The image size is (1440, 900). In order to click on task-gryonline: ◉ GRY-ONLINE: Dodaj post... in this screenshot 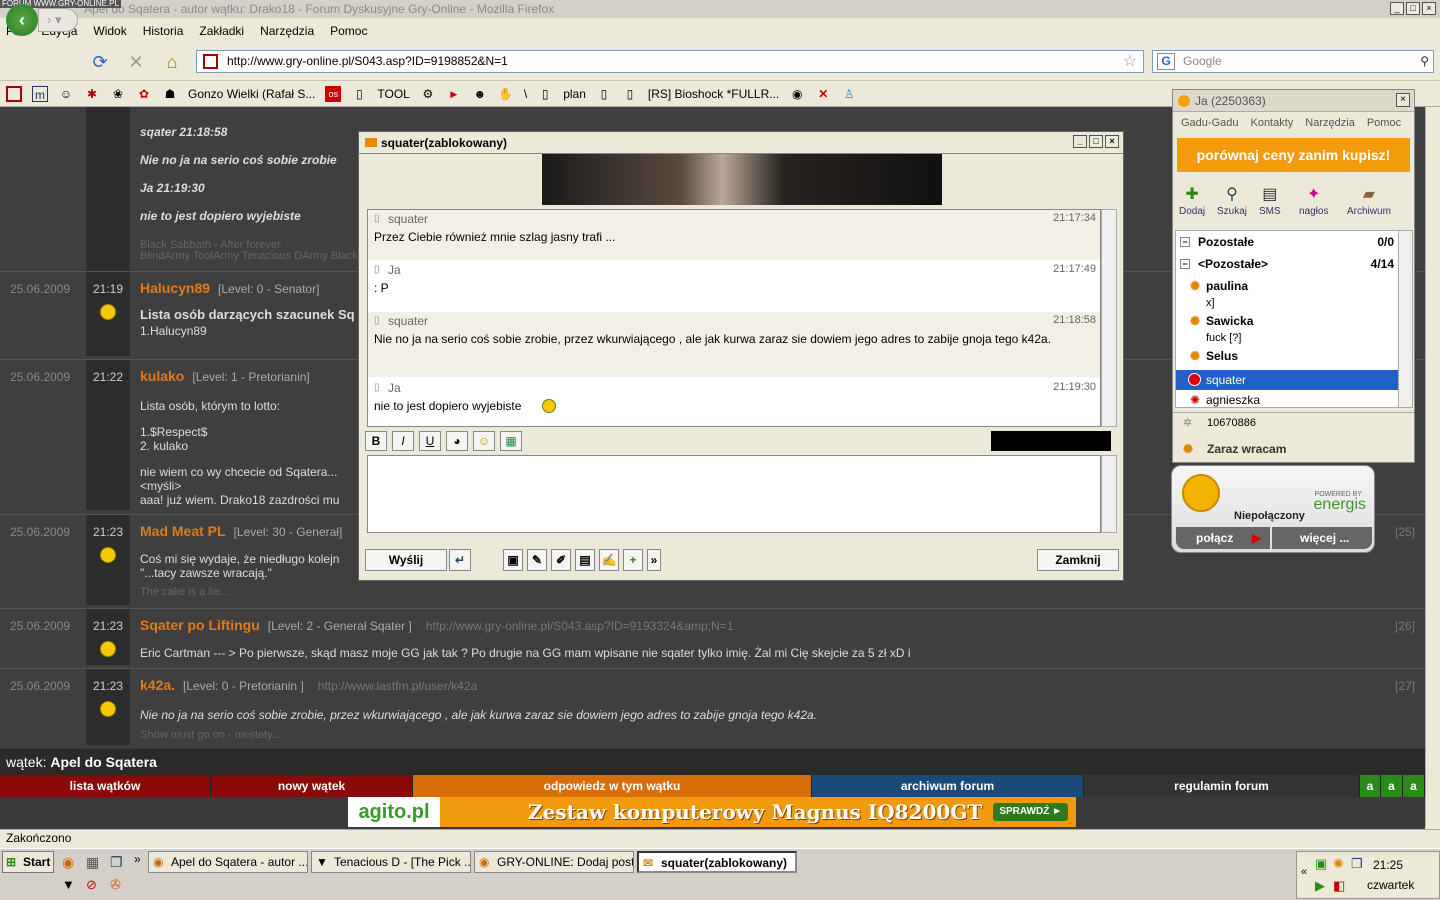, I will do `click(554, 862)`.